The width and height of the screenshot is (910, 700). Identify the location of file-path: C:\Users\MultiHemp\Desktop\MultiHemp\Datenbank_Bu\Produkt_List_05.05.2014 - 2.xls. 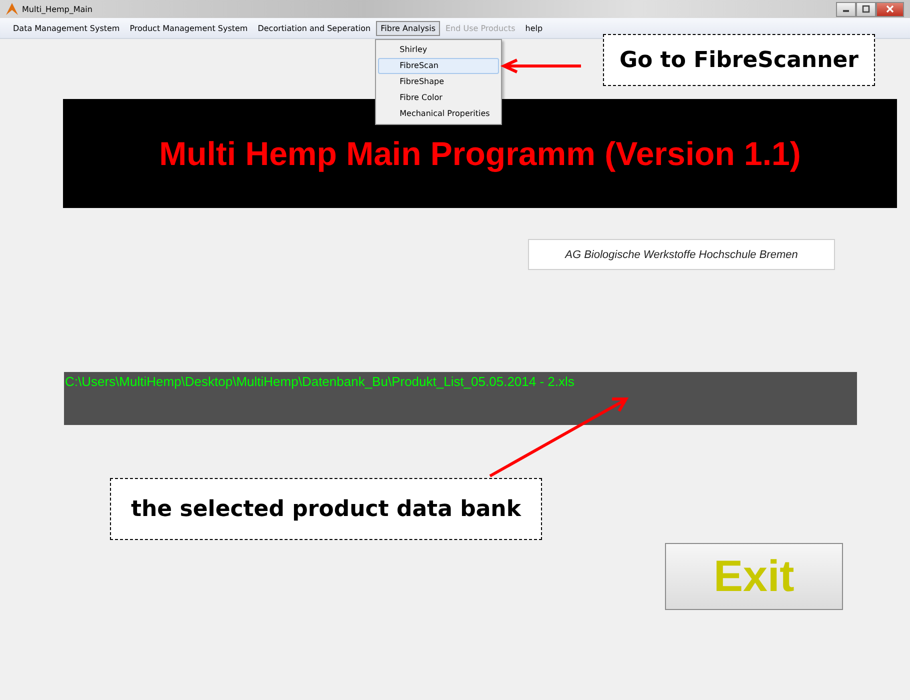
(320, 381).